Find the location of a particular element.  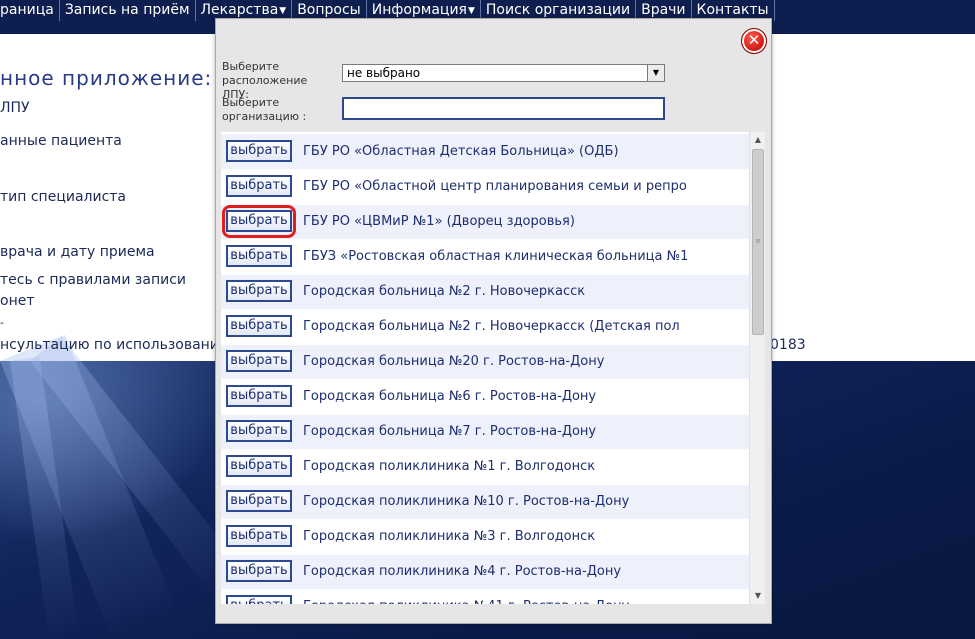

organization-search-input is located at coordinates (503, 108).